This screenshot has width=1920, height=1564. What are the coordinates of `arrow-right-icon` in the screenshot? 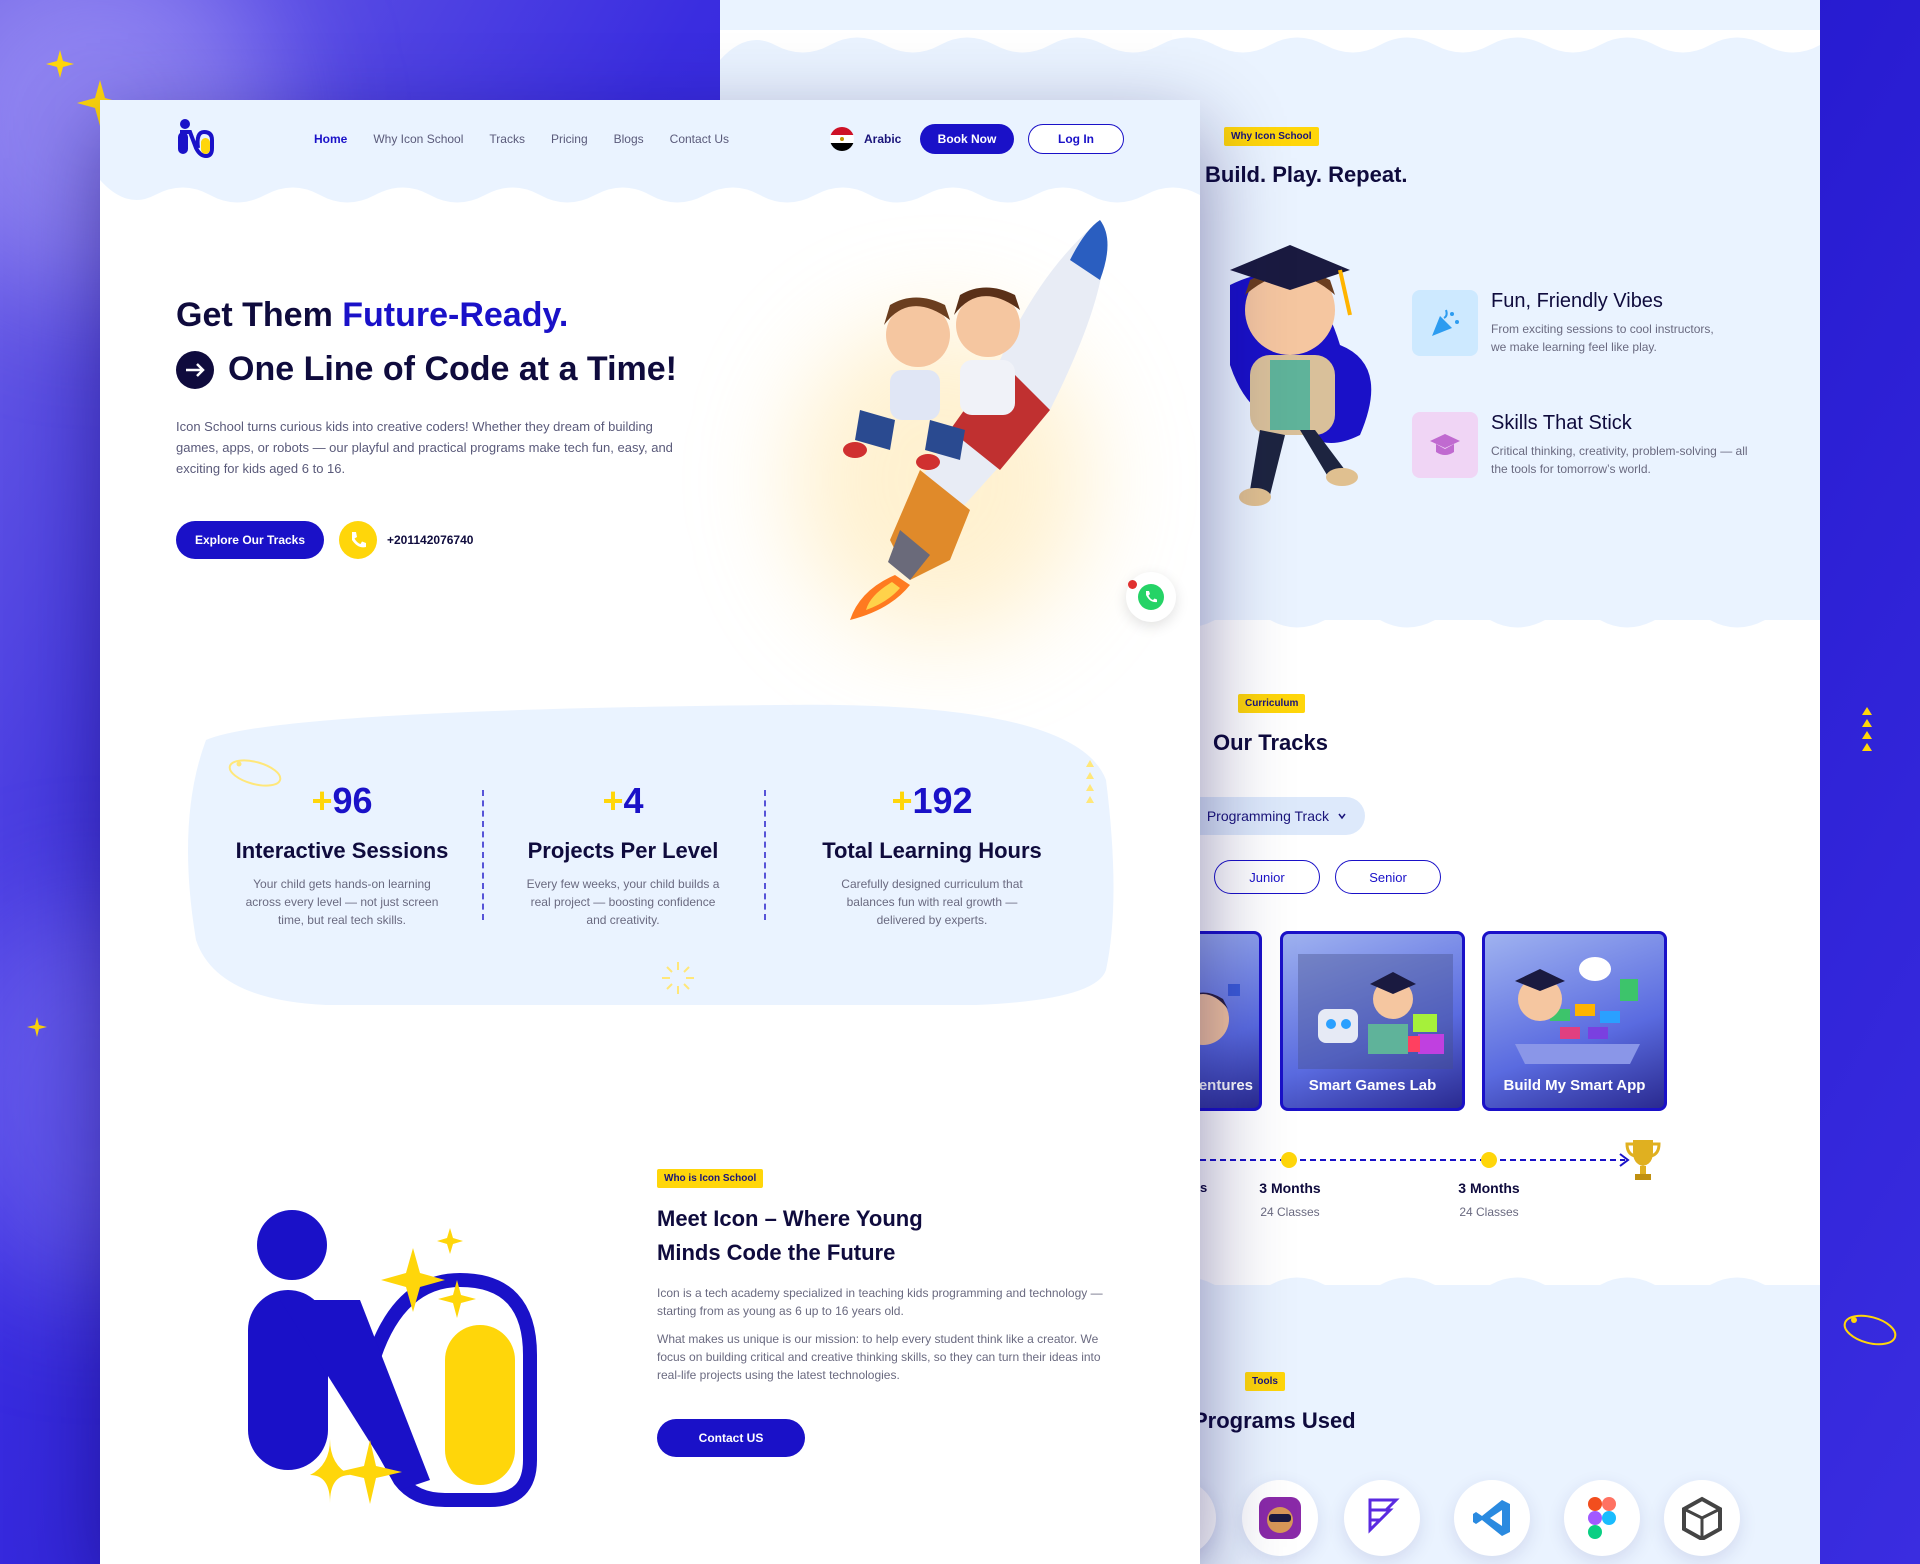 It's located at (195, 369).